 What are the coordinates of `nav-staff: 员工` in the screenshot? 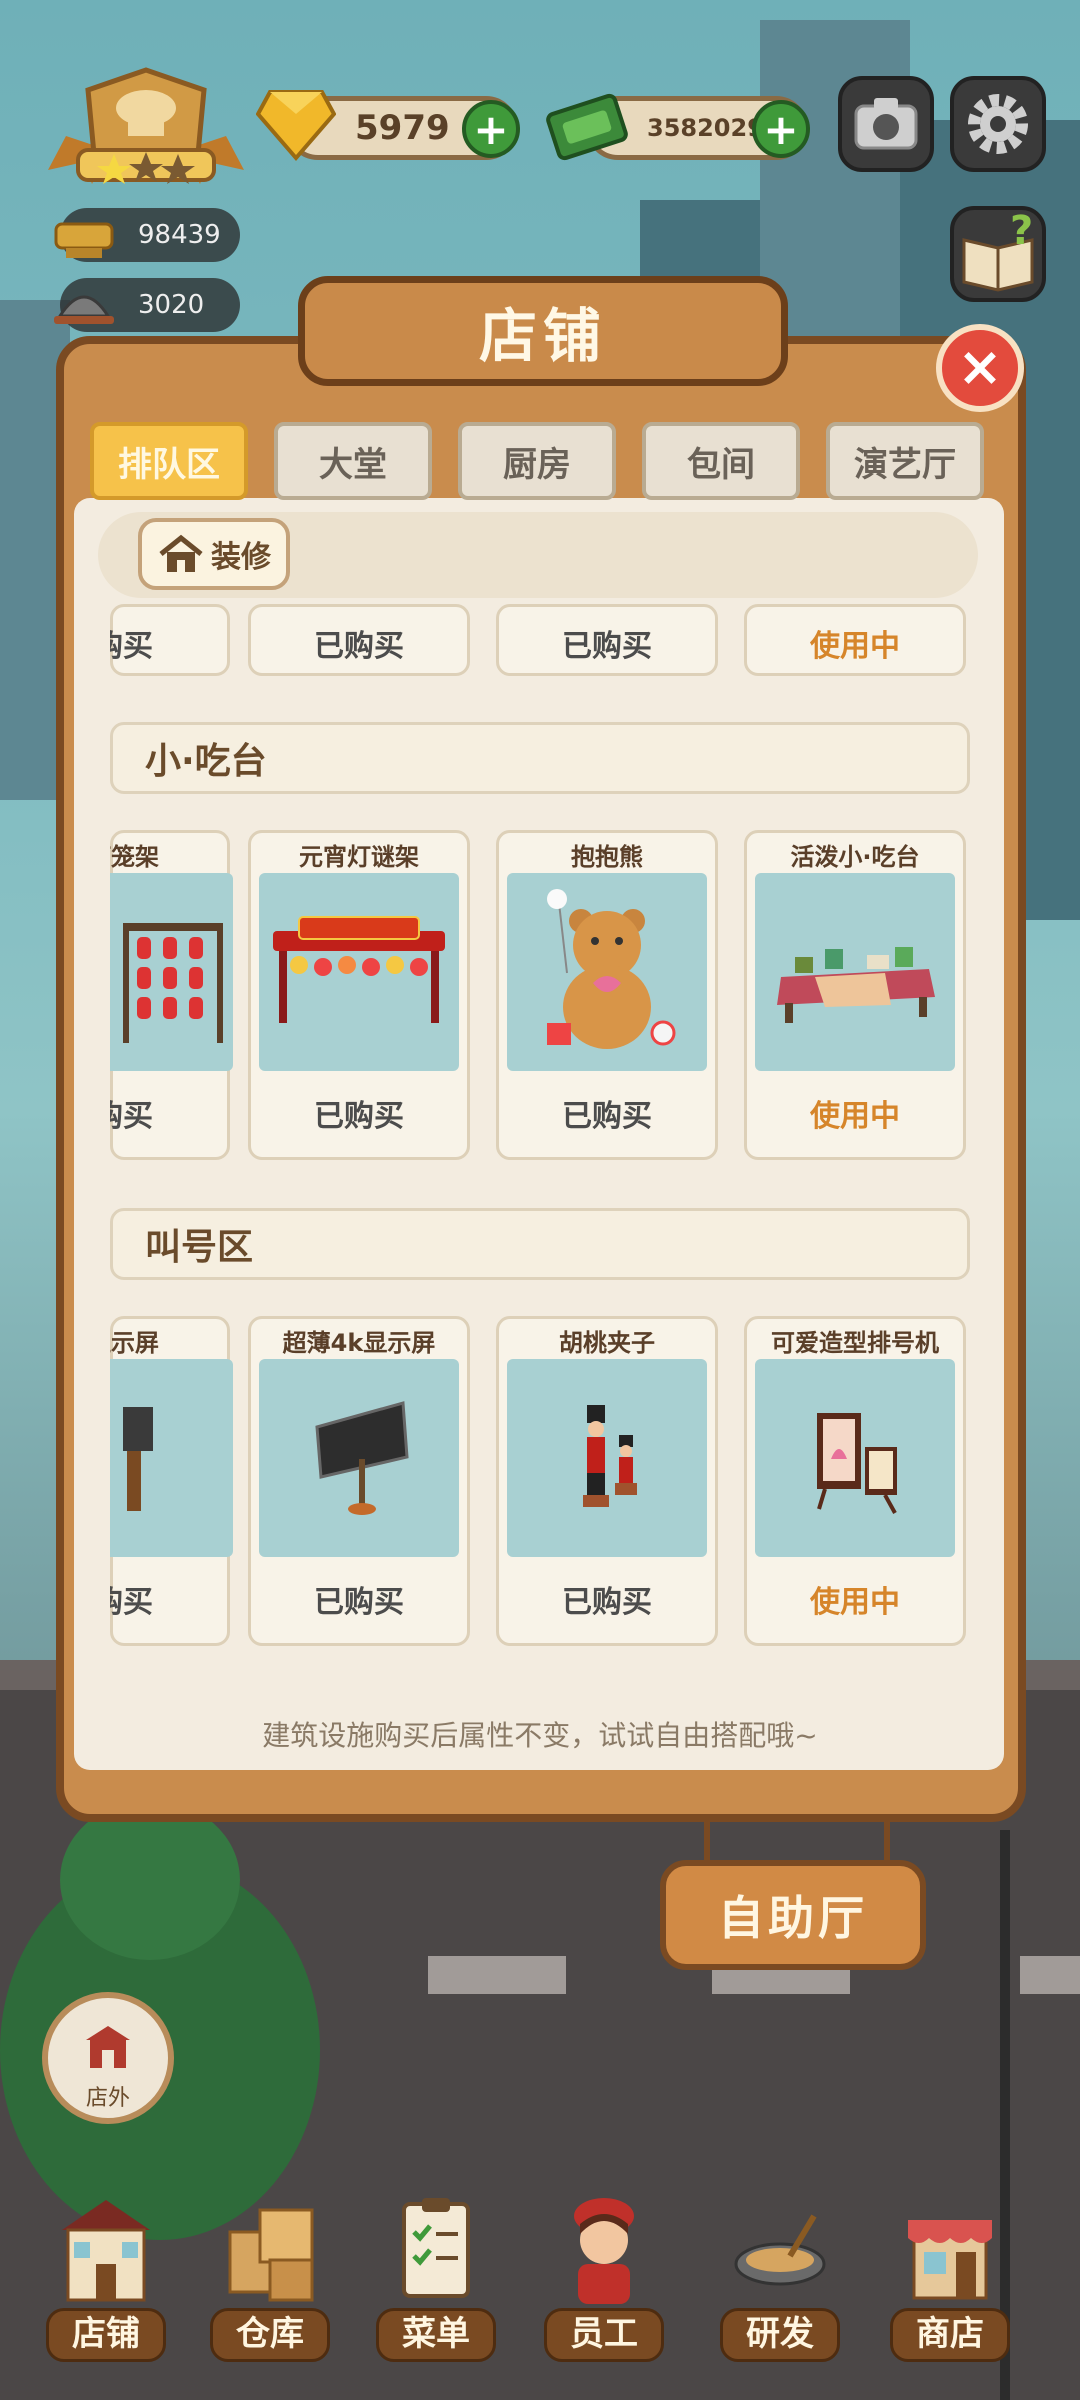 It's located at (604, 2285).